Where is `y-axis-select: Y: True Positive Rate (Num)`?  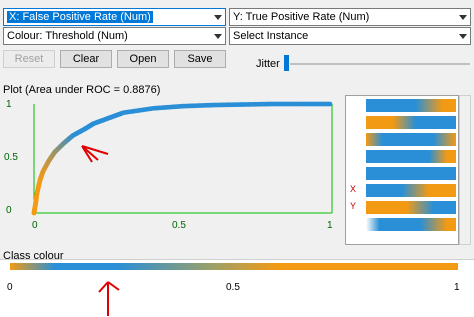
y-axis-select: Y: True Positive Rate (Num) is located at coordinates (350, 17).